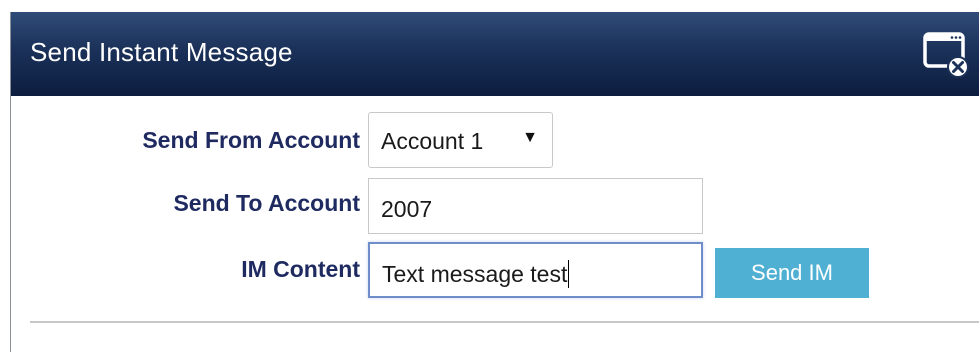 Image resolution: width=979 pixels, height=352 pixels. Describe the element at coordinates (489, 6) in the screenshot. I see `page-top-strip` at that location.